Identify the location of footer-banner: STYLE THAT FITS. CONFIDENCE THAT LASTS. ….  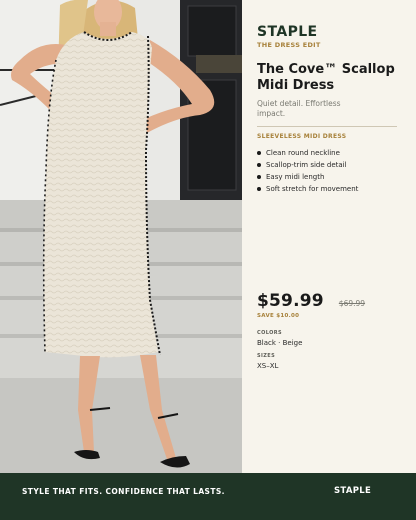
(208, 496).